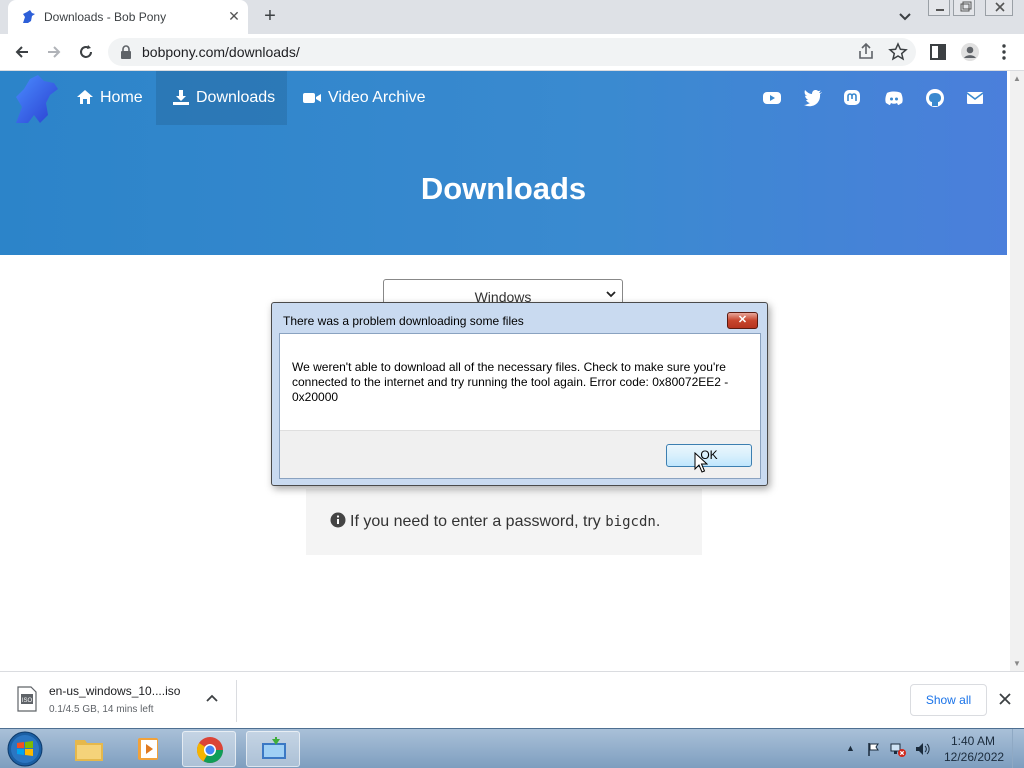 The width and height of the screenshot is (1024, 768). Describe the element at coordinates (935, 98) in the screenshot. I see `github-icon` at that location.